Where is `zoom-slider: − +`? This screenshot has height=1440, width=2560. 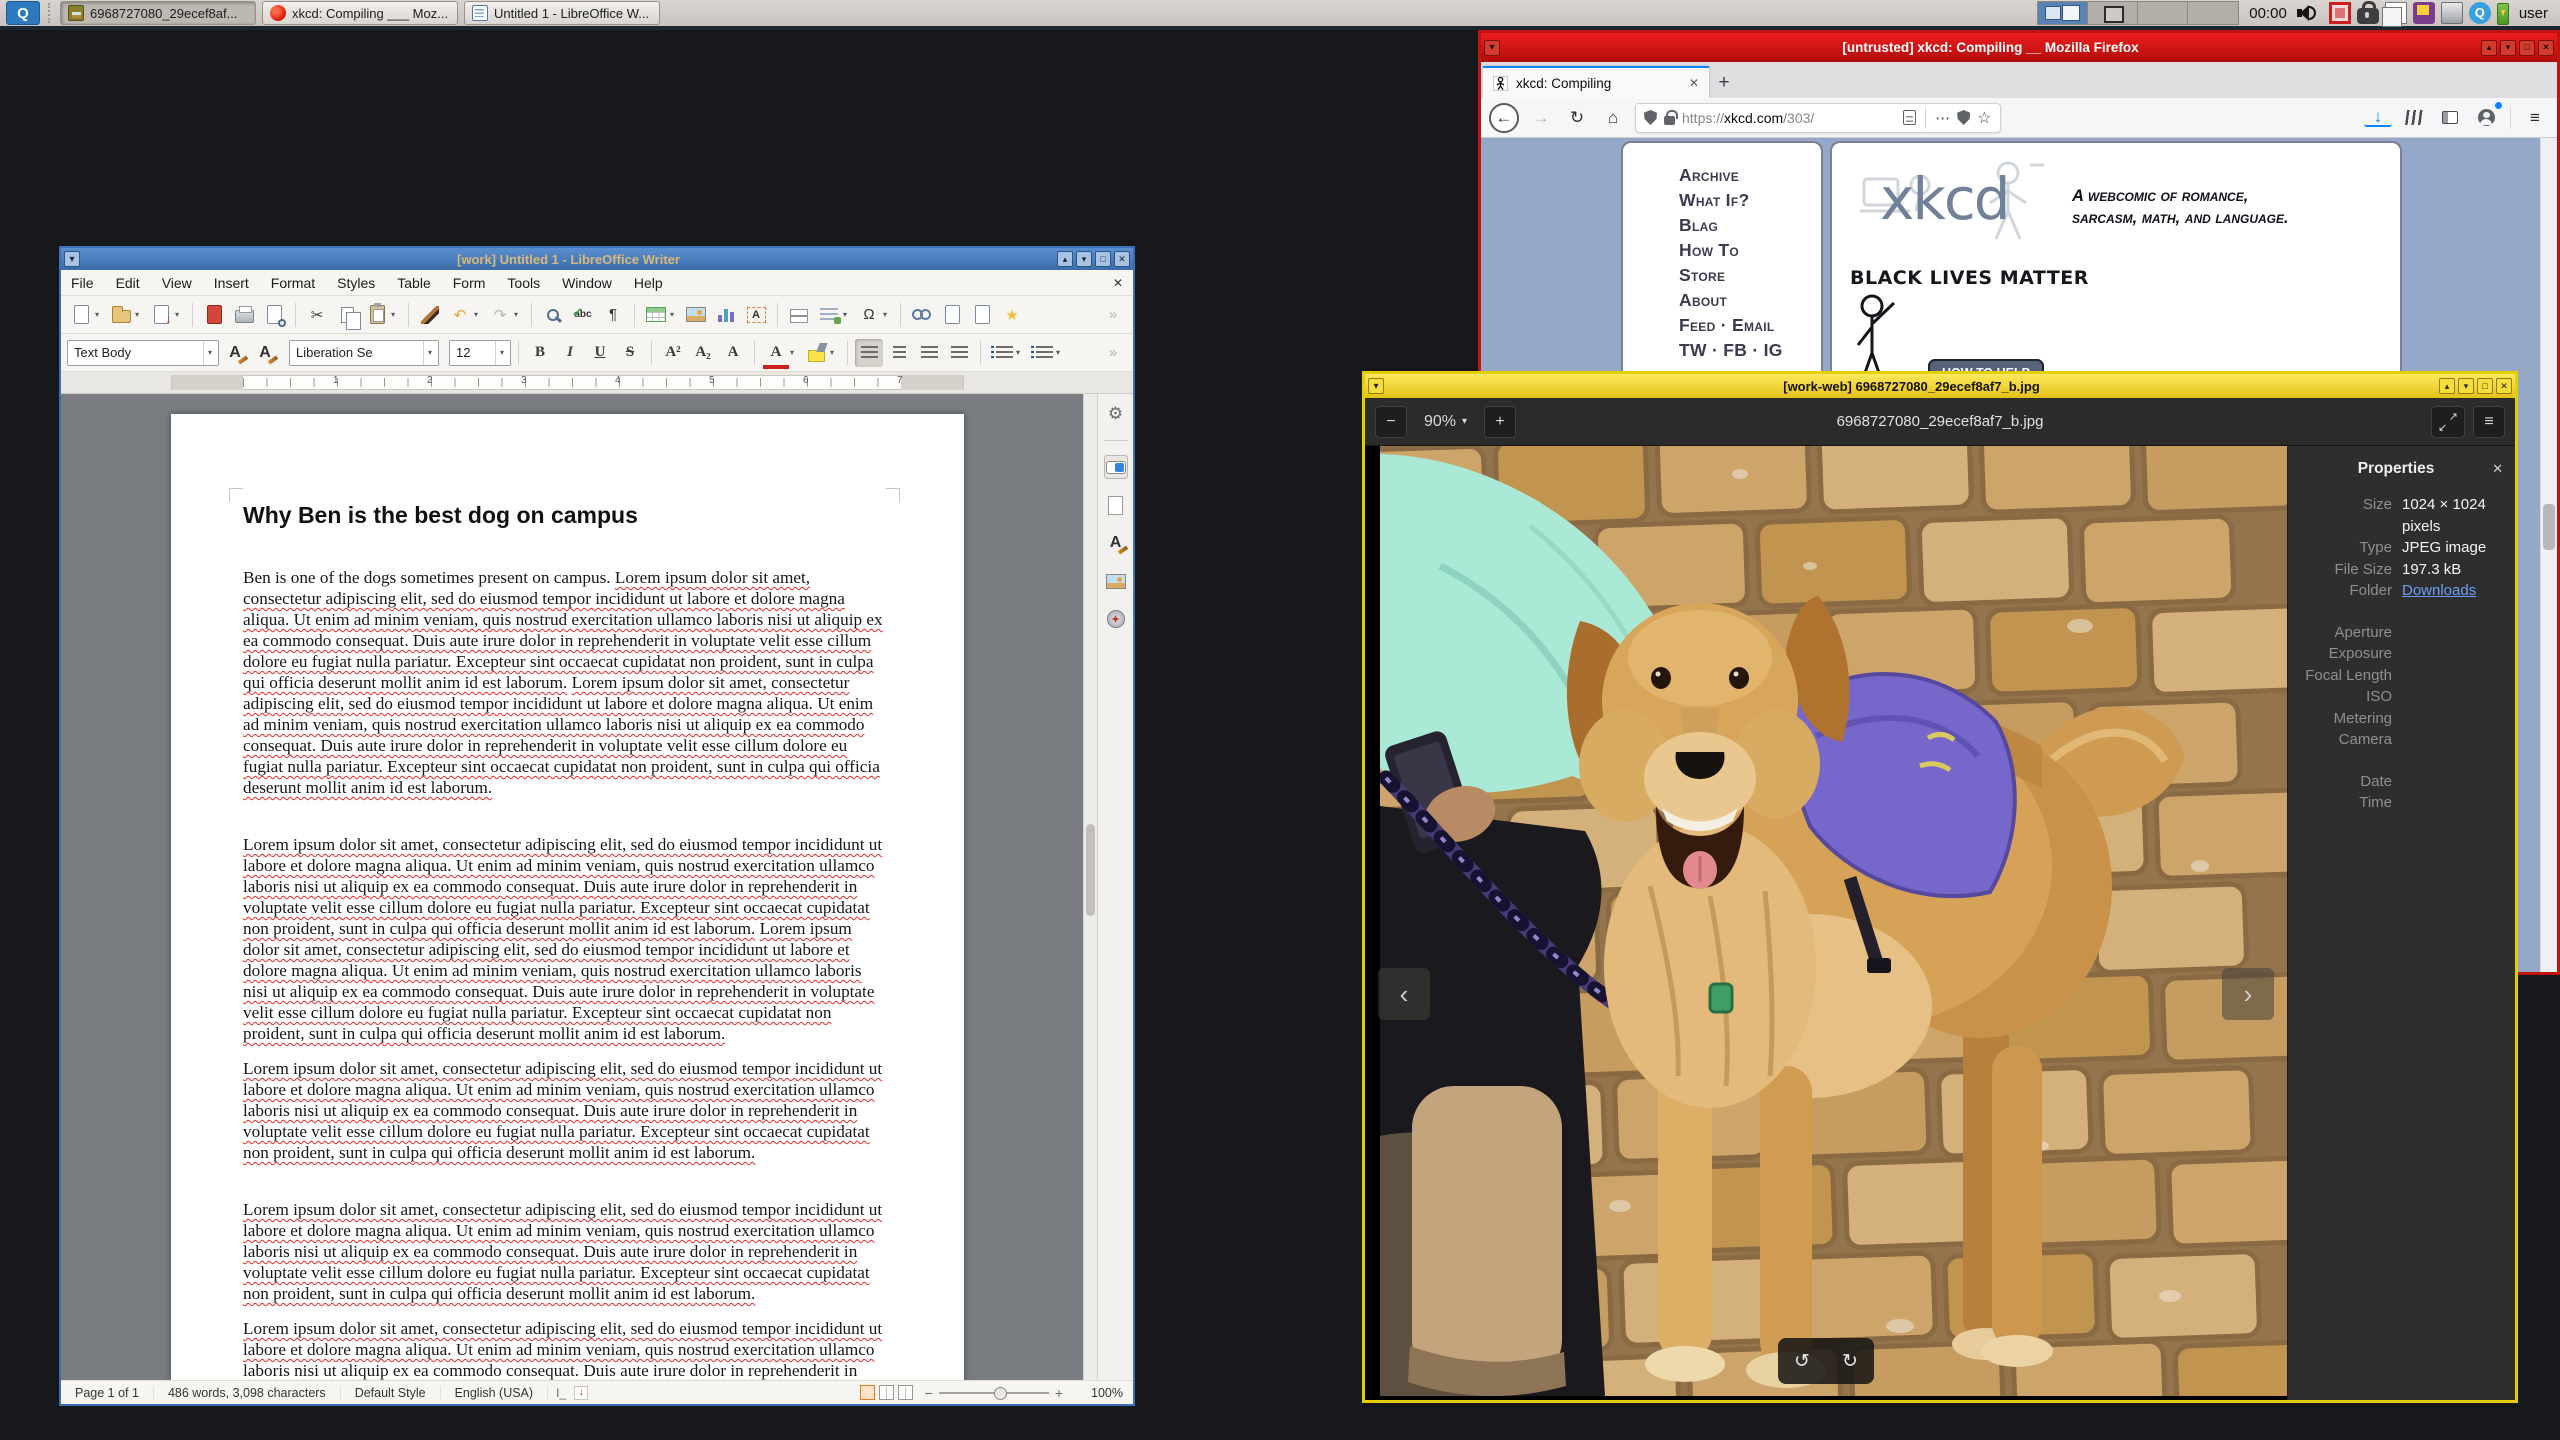
zoom-slider: − + is located at coordinates (994, 1393).